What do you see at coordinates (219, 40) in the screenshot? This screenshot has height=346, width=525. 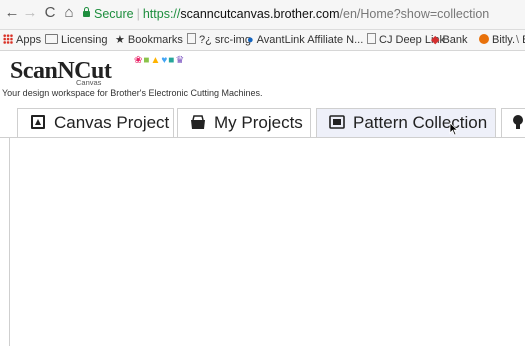 I see `bookmark-src-img: ?¿ src-img` at bounding box center [219, 40].